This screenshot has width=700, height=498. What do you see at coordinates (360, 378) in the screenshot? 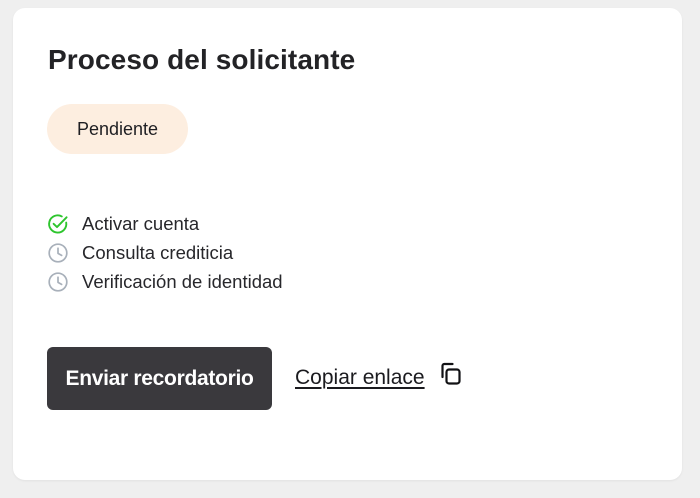
I see `copy-link-label: Copiar enlace` at bounding box center [360, 378].